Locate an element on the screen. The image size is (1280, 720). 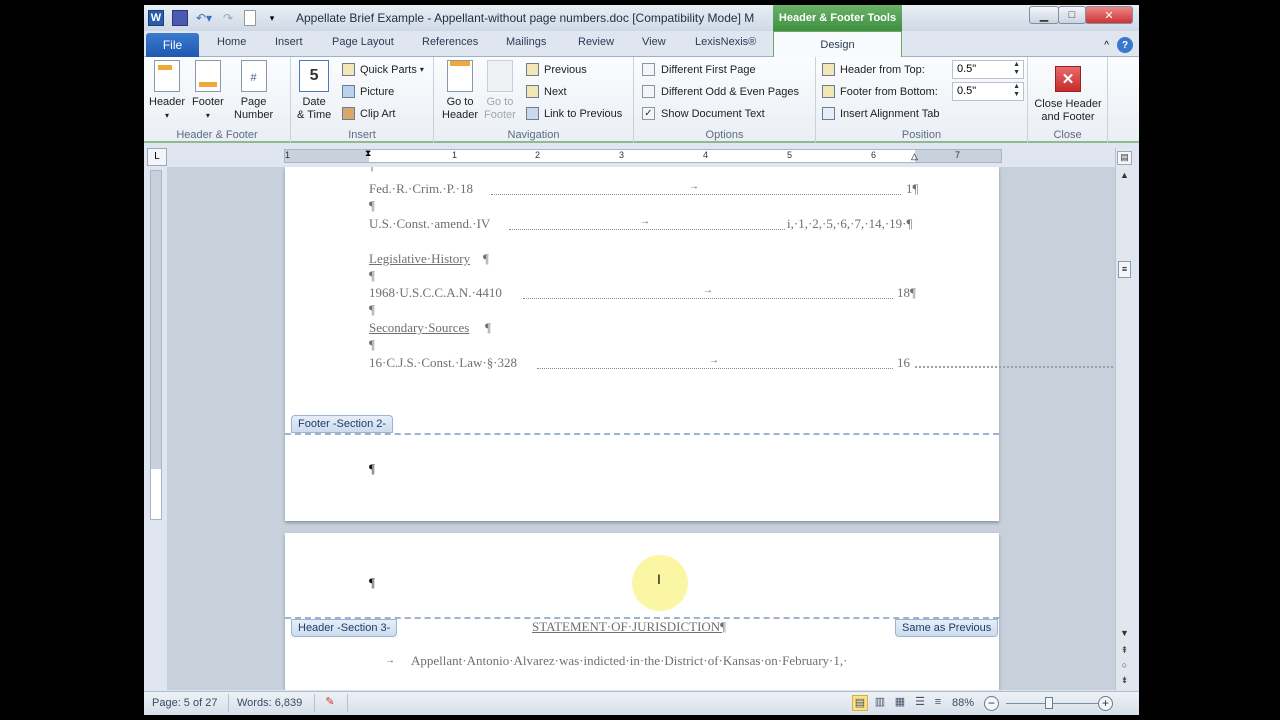
select-browse-object-icon: ○ is located at coordinates (1124, 665).